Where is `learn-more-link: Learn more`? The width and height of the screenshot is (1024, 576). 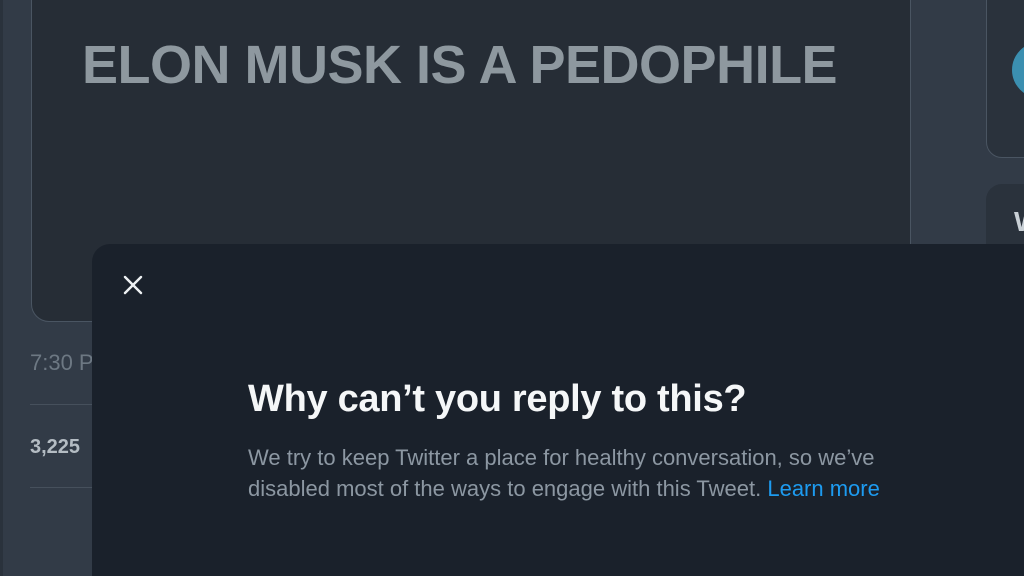 learn-more-link: Learn more is located at coordinates (823, 488).